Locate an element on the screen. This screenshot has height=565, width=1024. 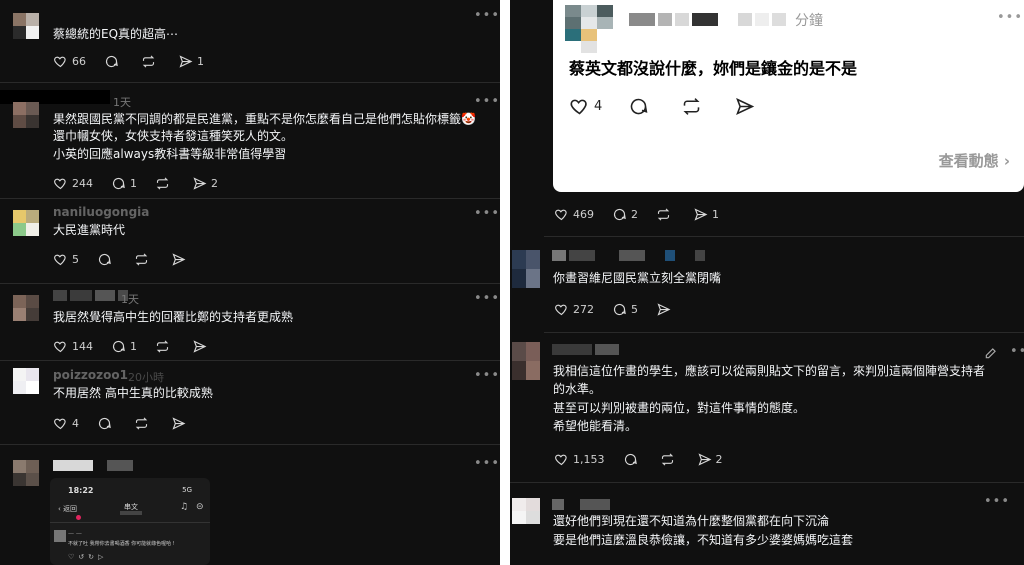
like-button: 144 is located at coordinates (73, 346).